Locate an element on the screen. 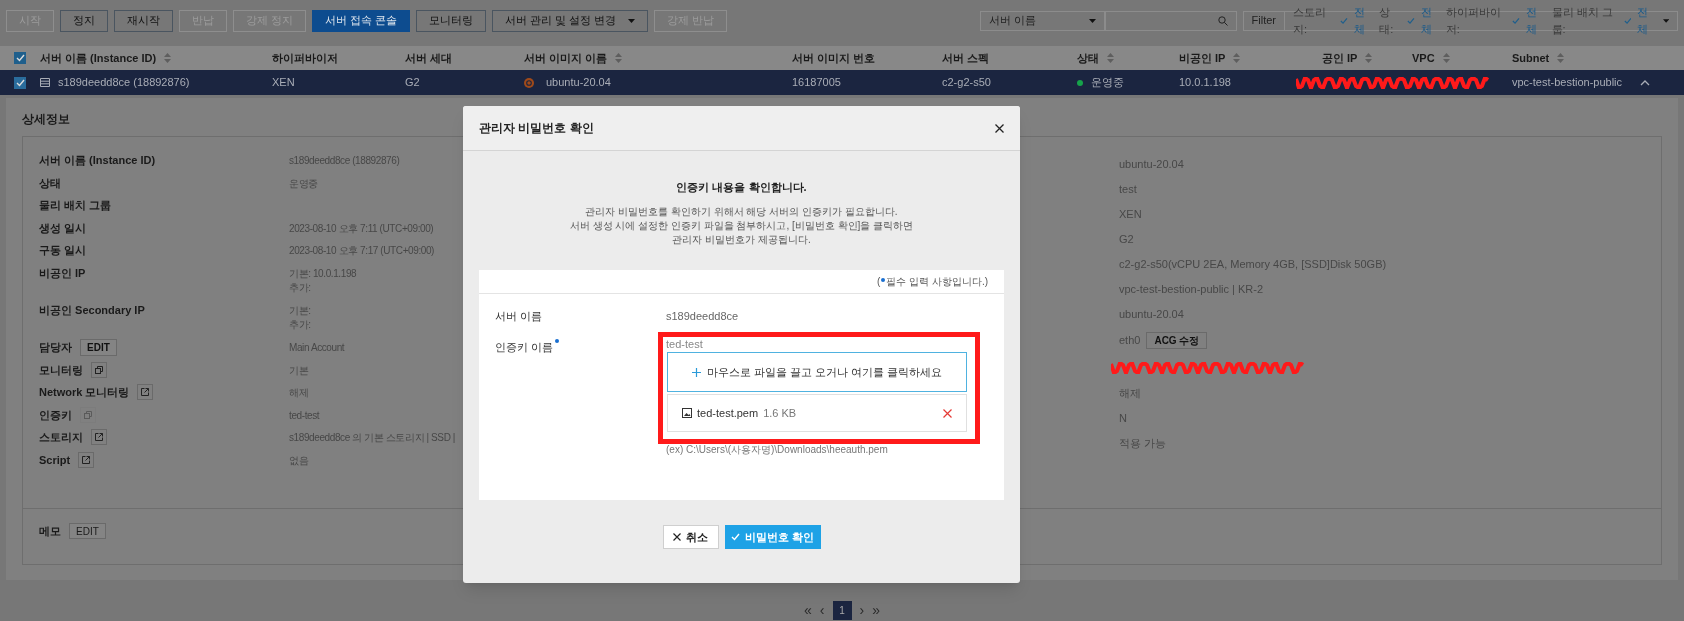  detail-value: eth0 is located at coordinates (1130, 341).